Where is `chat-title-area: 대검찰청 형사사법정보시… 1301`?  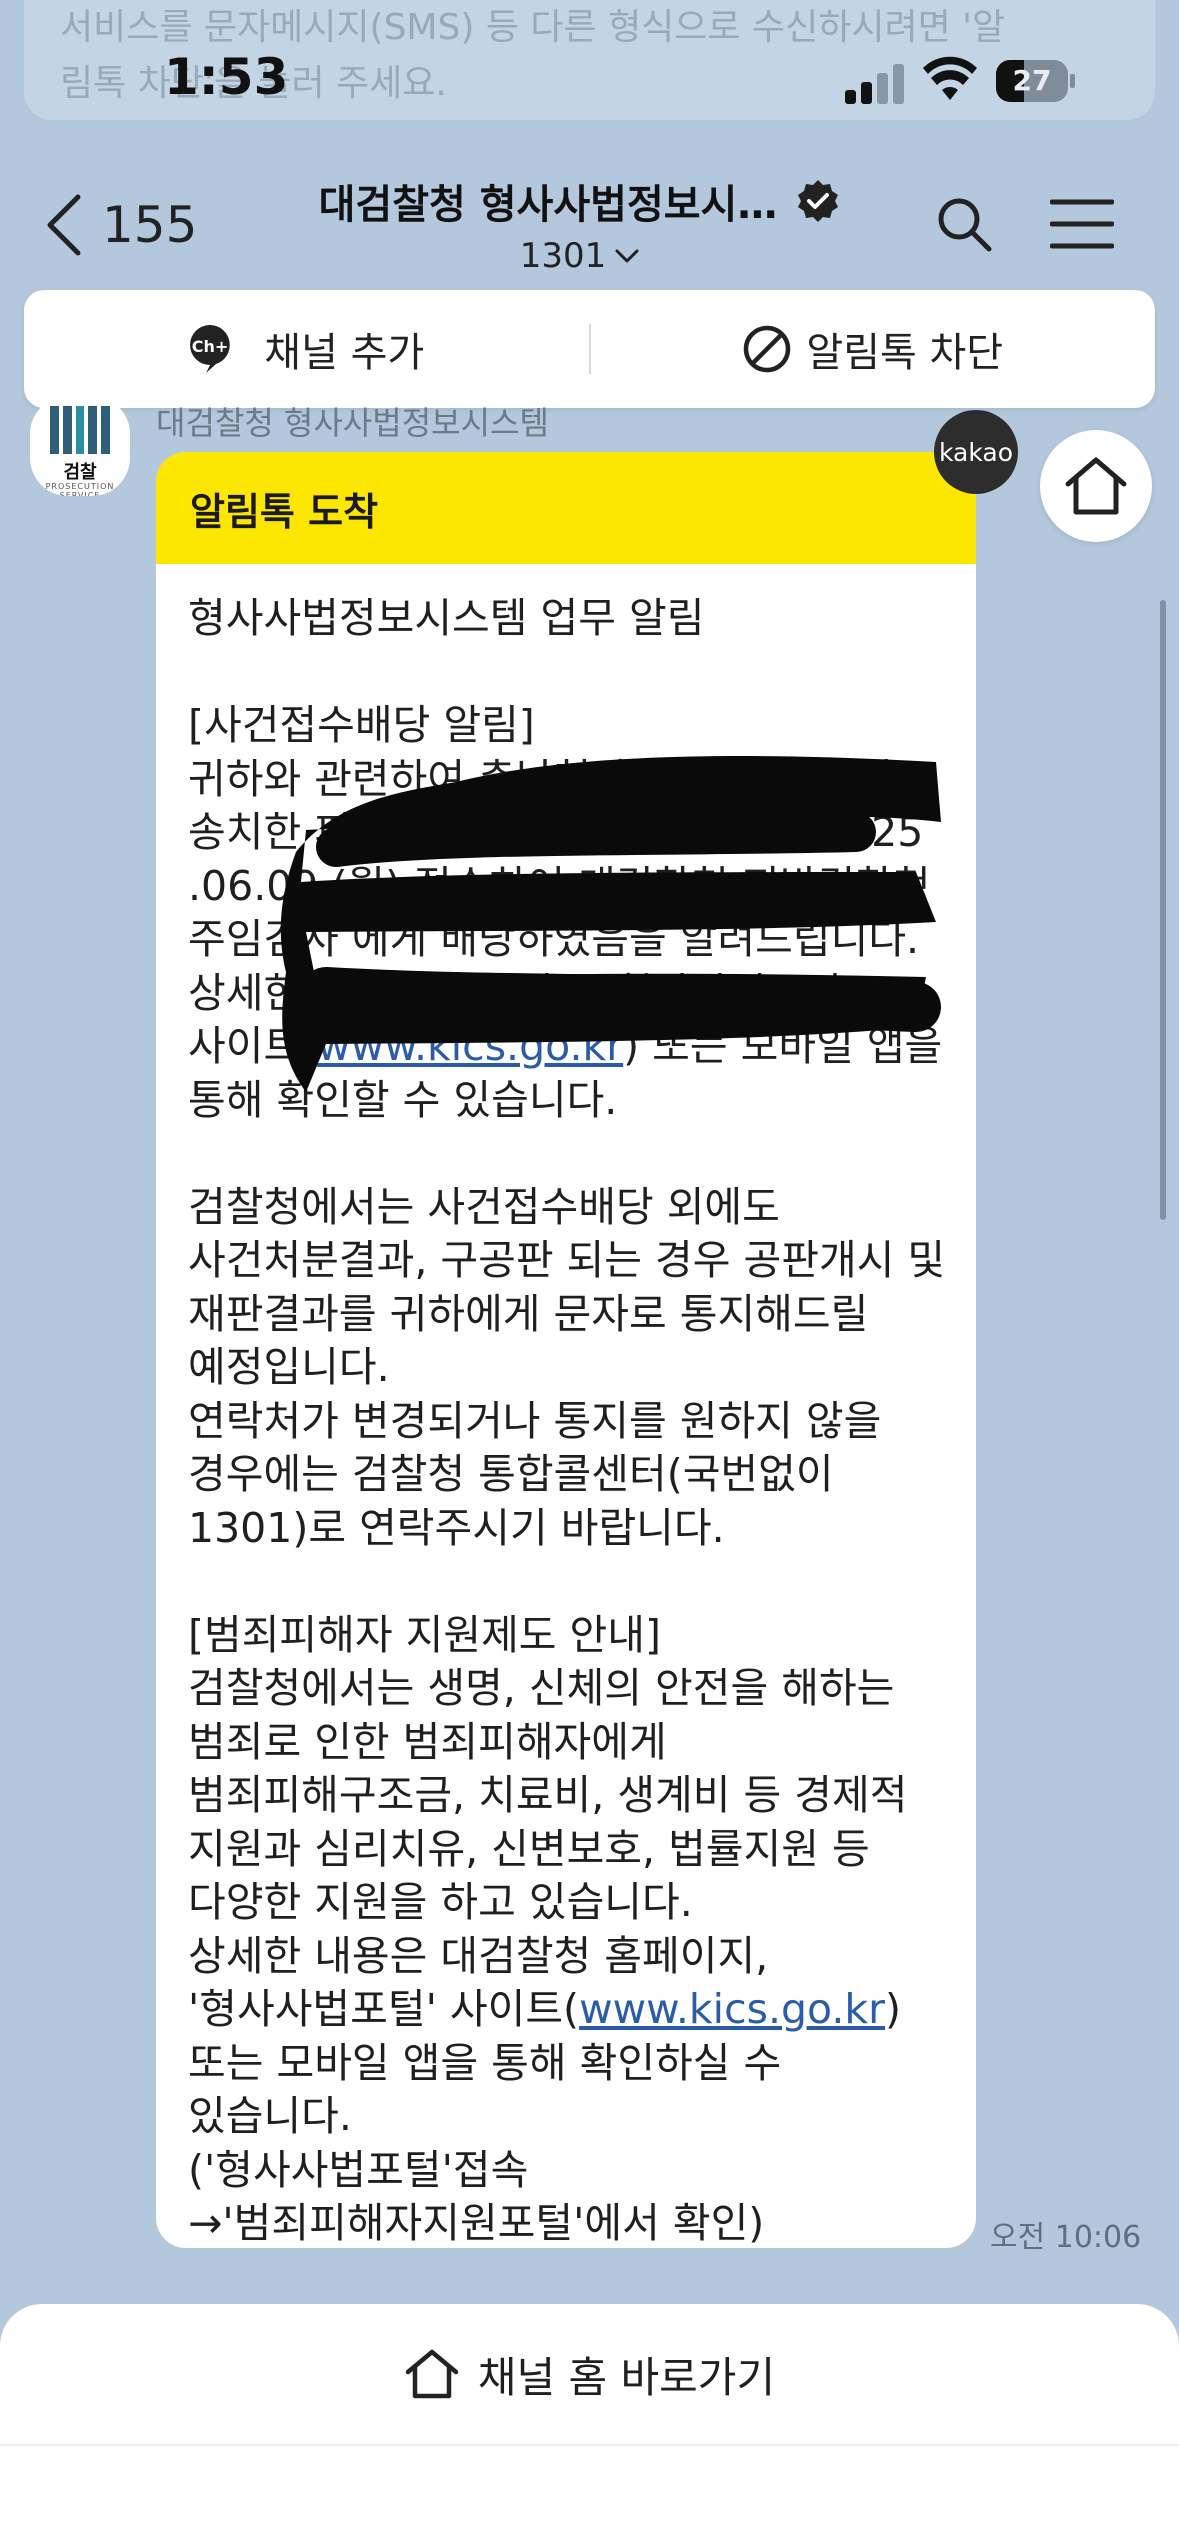 chat-title-area: 대검찰청 형사사법정보시… 1301 is located at coordinates (580, 224).